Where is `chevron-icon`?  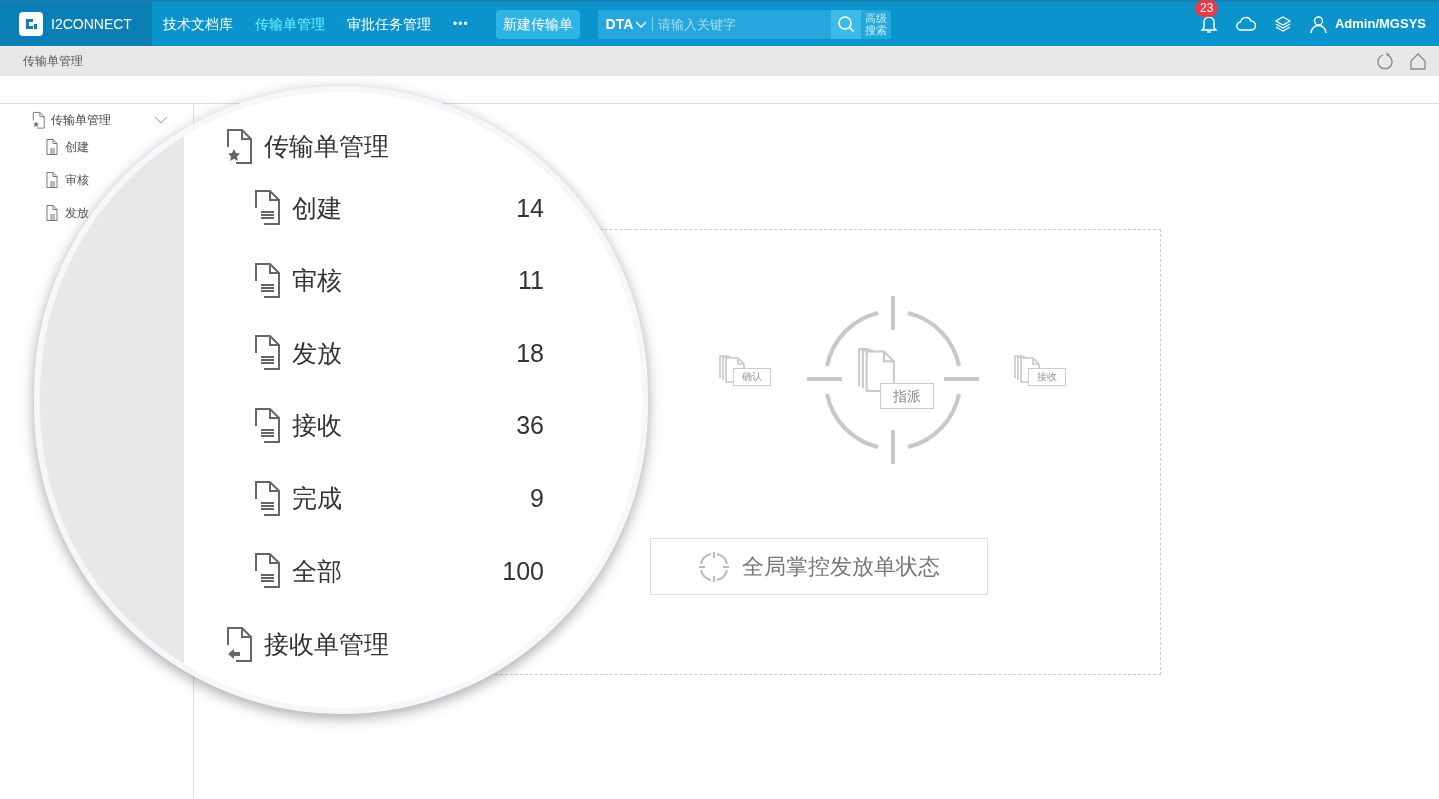 chevron-icon is located at coordinates (161, 120).